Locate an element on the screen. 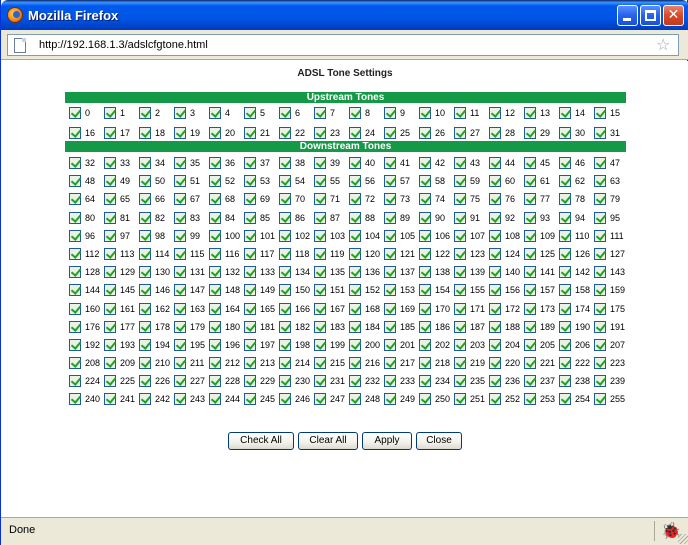 This screenshot has width=688, height=545. downstream-tone-66: 66 is located at coordinates (156, 199).